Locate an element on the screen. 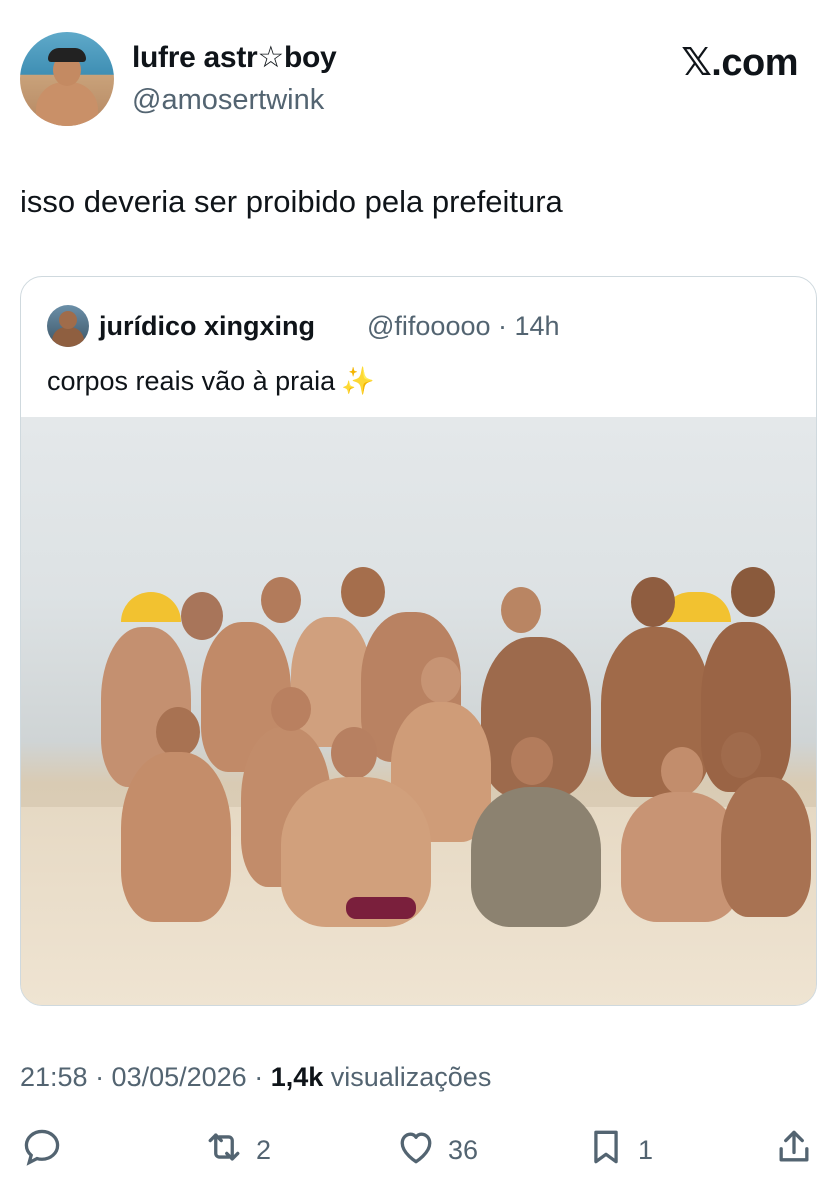  quoted-text: corpos reais vão à praia ✨ is located at coordinates (211, 381).